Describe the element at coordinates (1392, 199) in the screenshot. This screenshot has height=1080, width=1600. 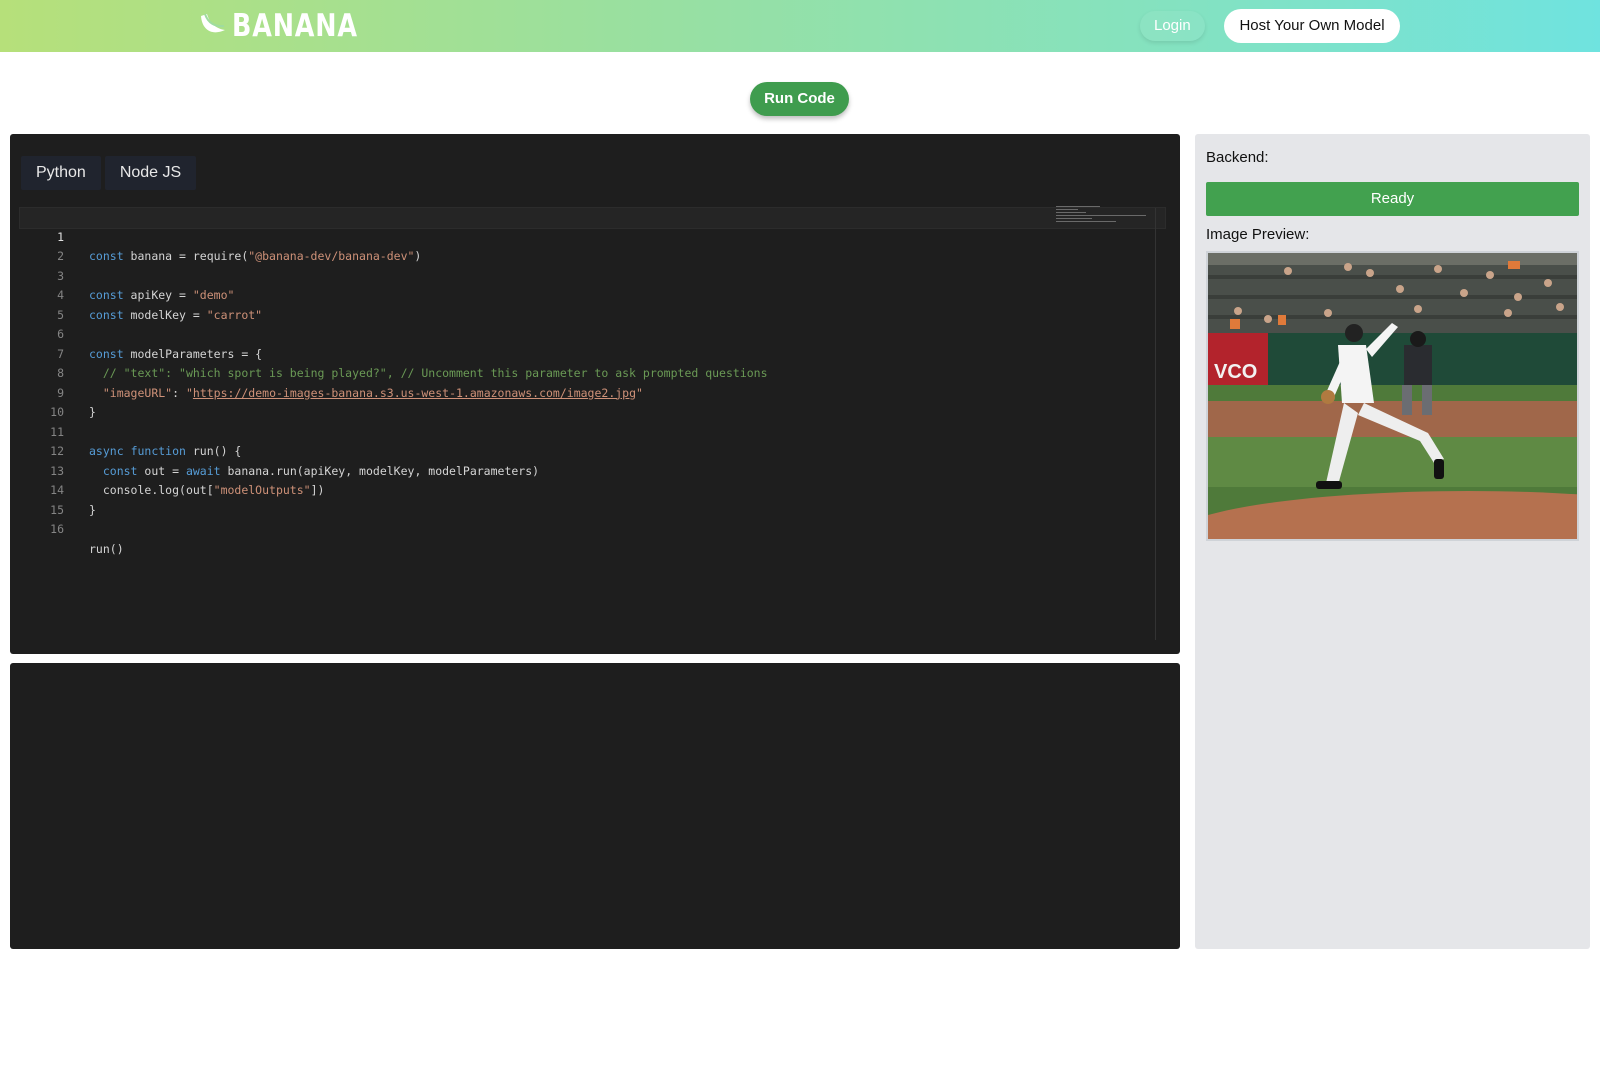
I see `backend-status-bar: Ready` at that location.